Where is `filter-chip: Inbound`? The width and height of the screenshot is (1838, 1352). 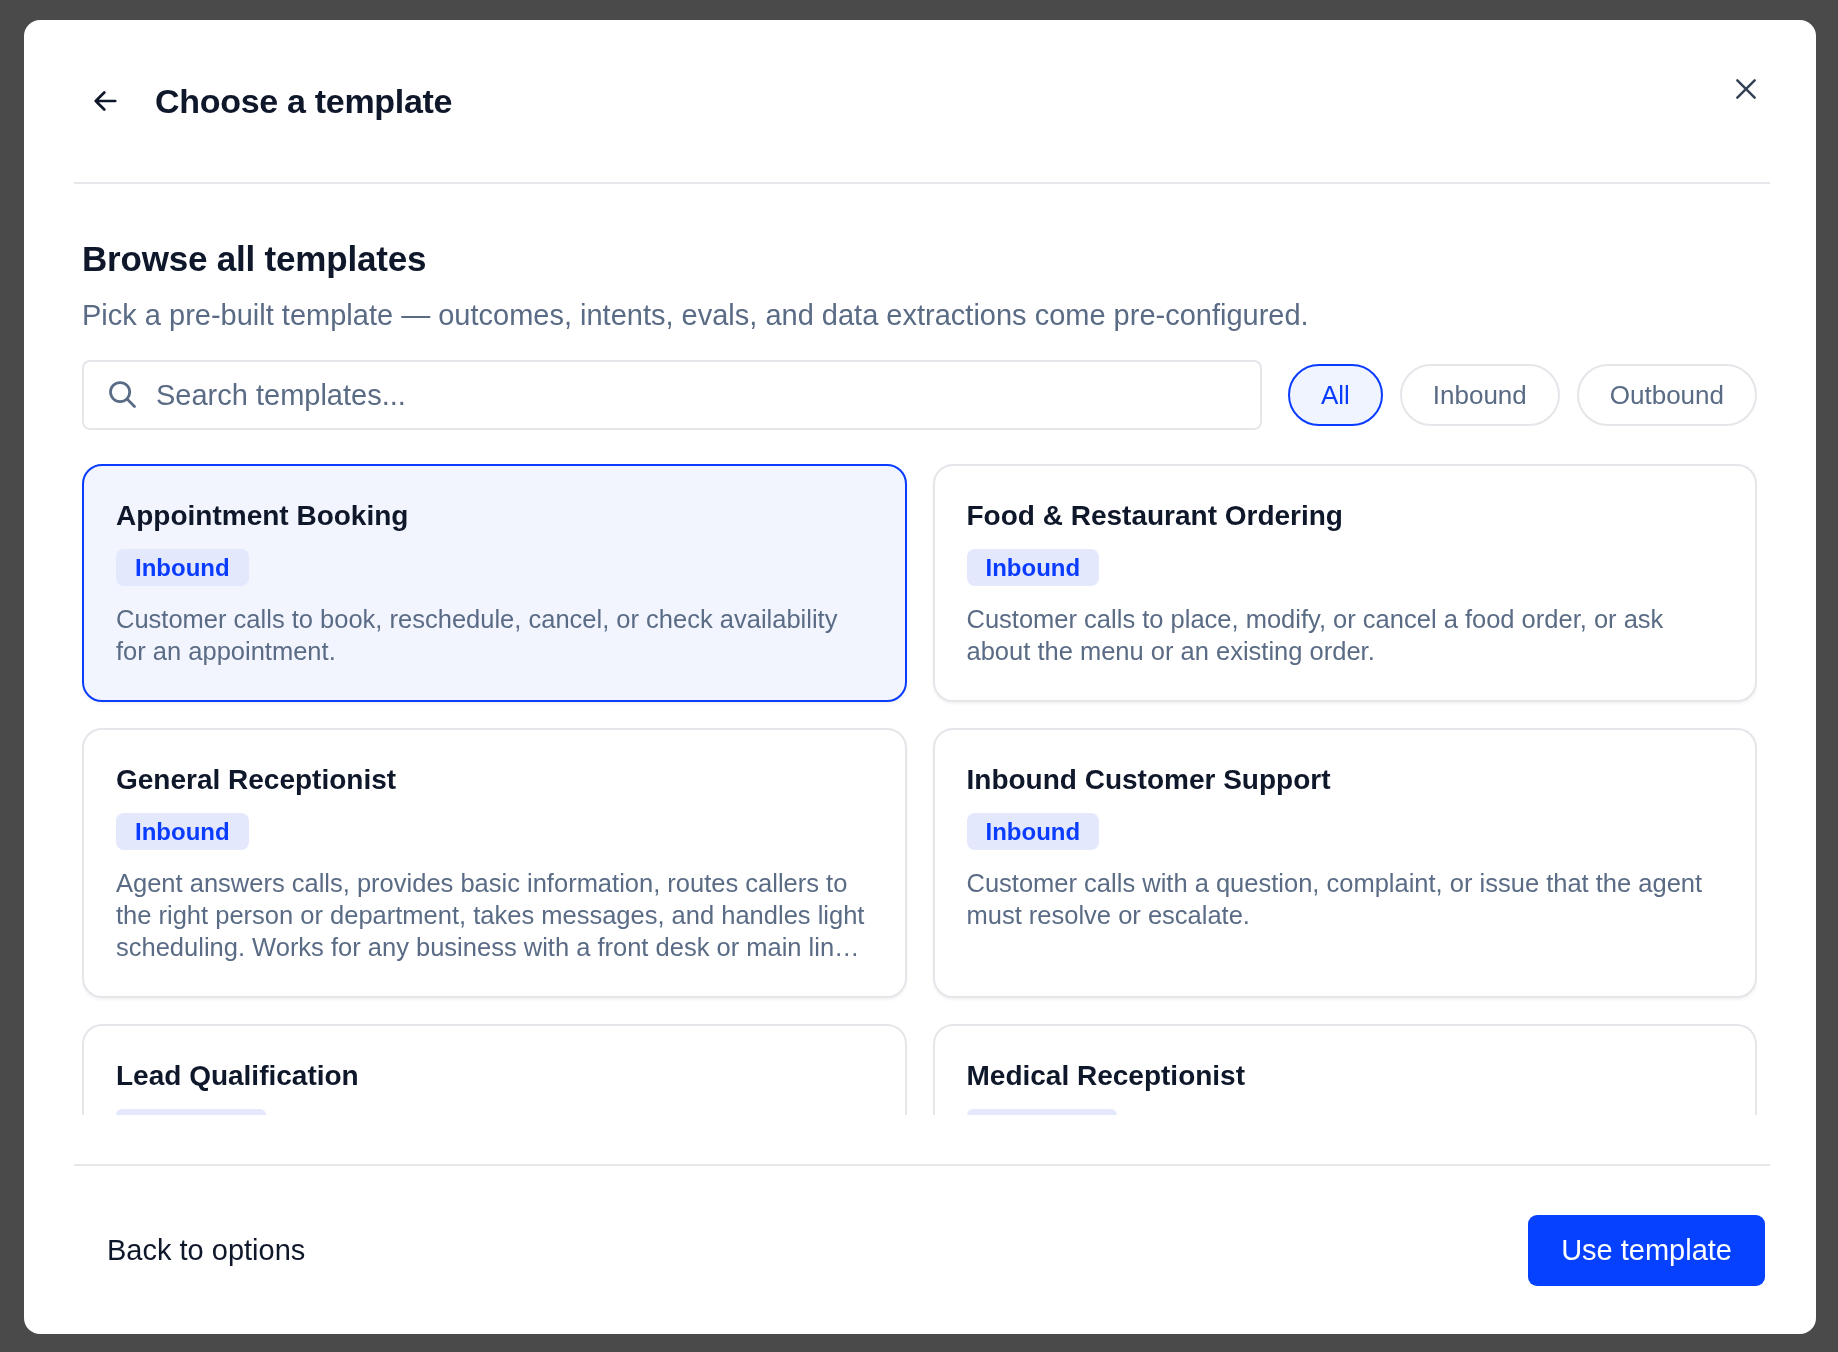
filter-chip: Inbound is located at coordinates (1479, 395).